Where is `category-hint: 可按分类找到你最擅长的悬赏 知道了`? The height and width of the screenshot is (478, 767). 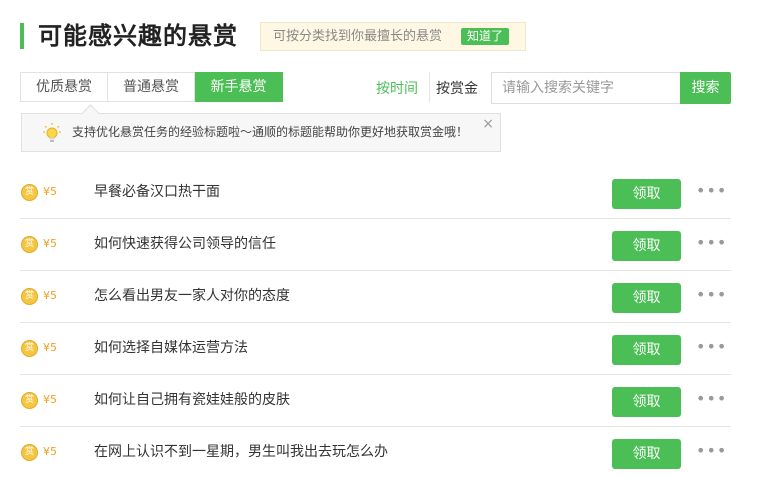
category-hint: 可按分类找到你最擅长的悬赏 知道了 is located at coordinates (393, 36).